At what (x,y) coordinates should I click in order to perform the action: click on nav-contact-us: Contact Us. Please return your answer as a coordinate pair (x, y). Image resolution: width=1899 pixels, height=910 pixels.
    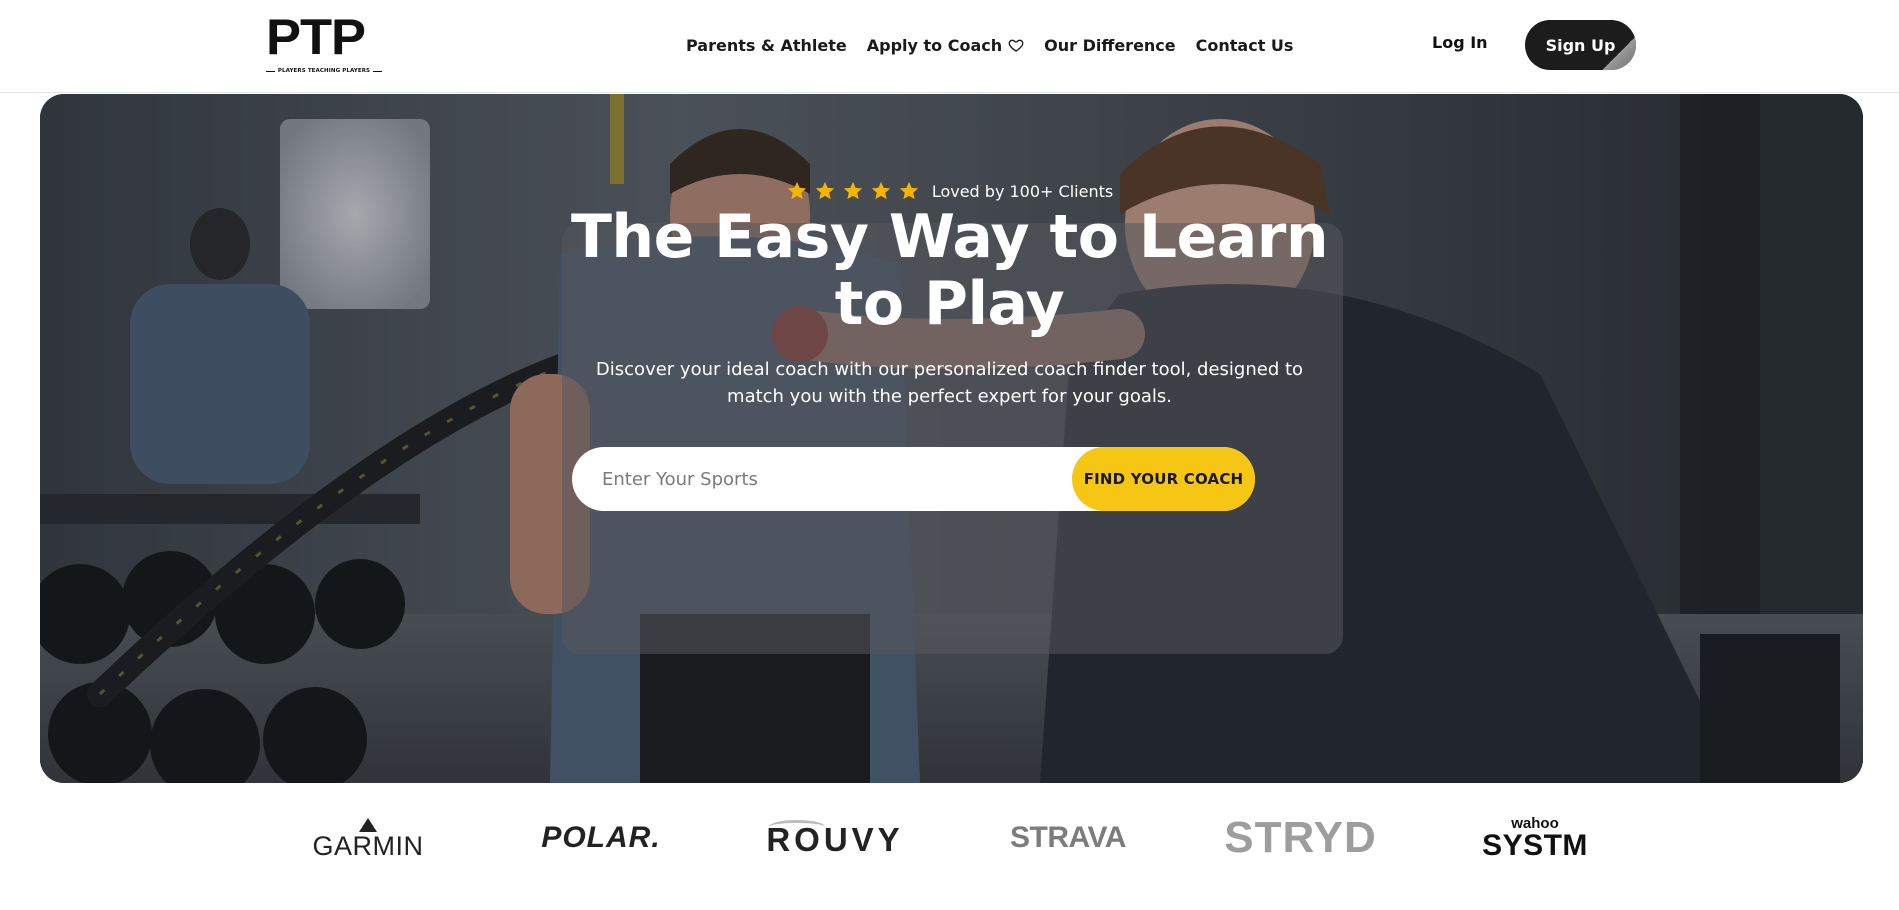
    Looking at the image, I should click on (1245, 45).